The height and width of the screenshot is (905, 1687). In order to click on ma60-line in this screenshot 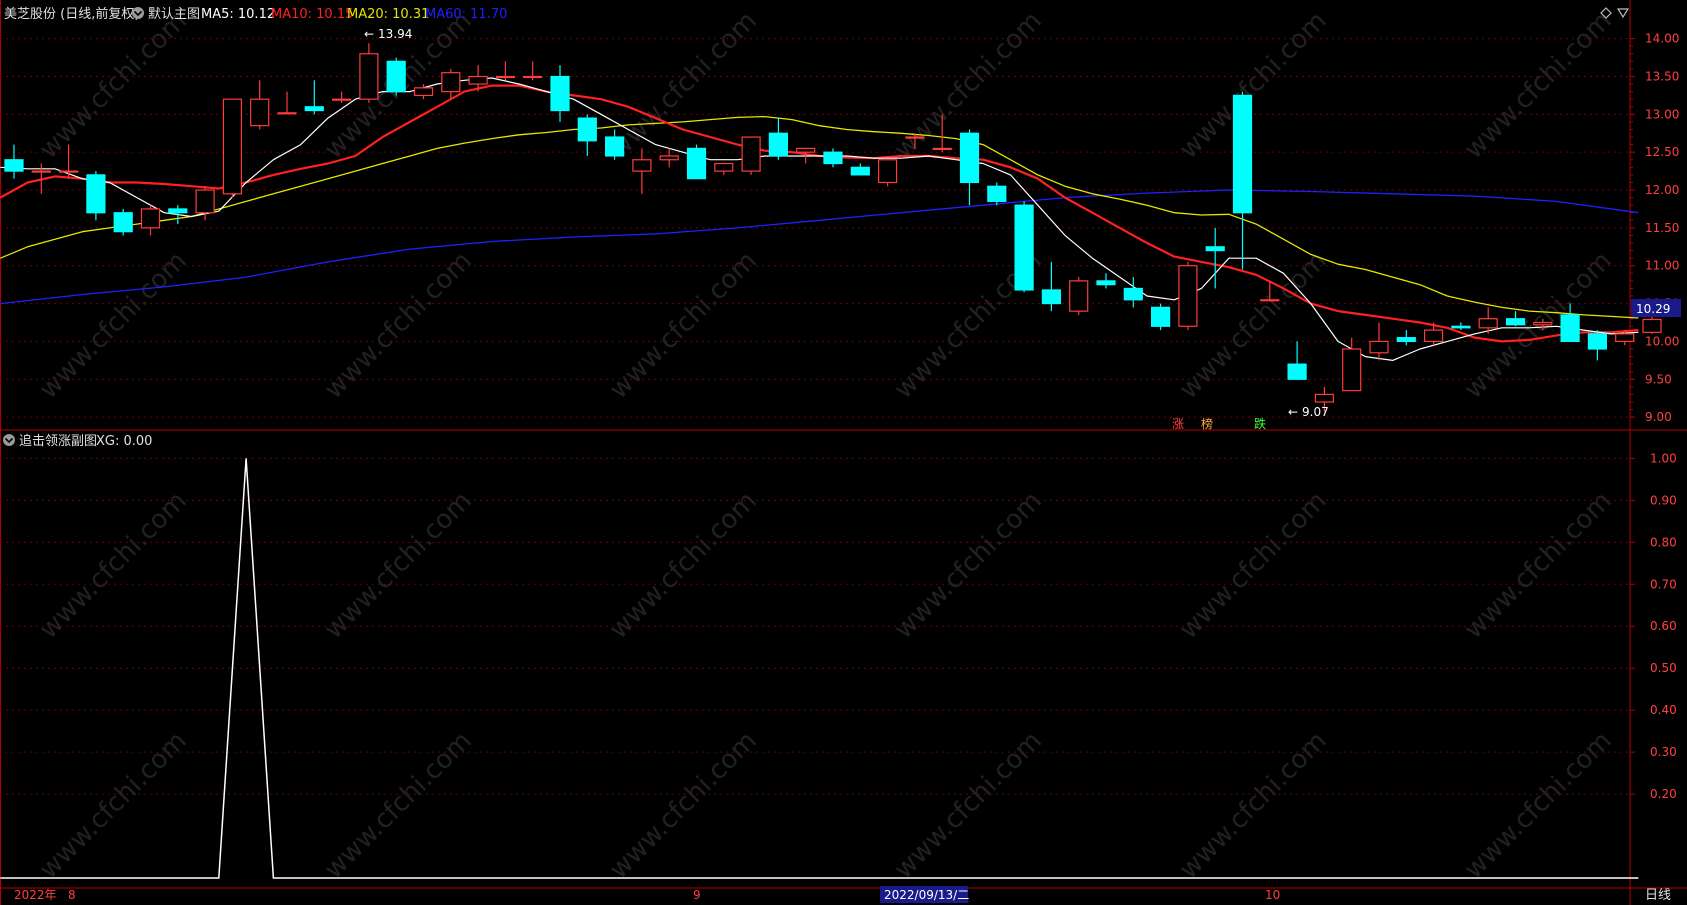, I will do `click(819, 247)`.